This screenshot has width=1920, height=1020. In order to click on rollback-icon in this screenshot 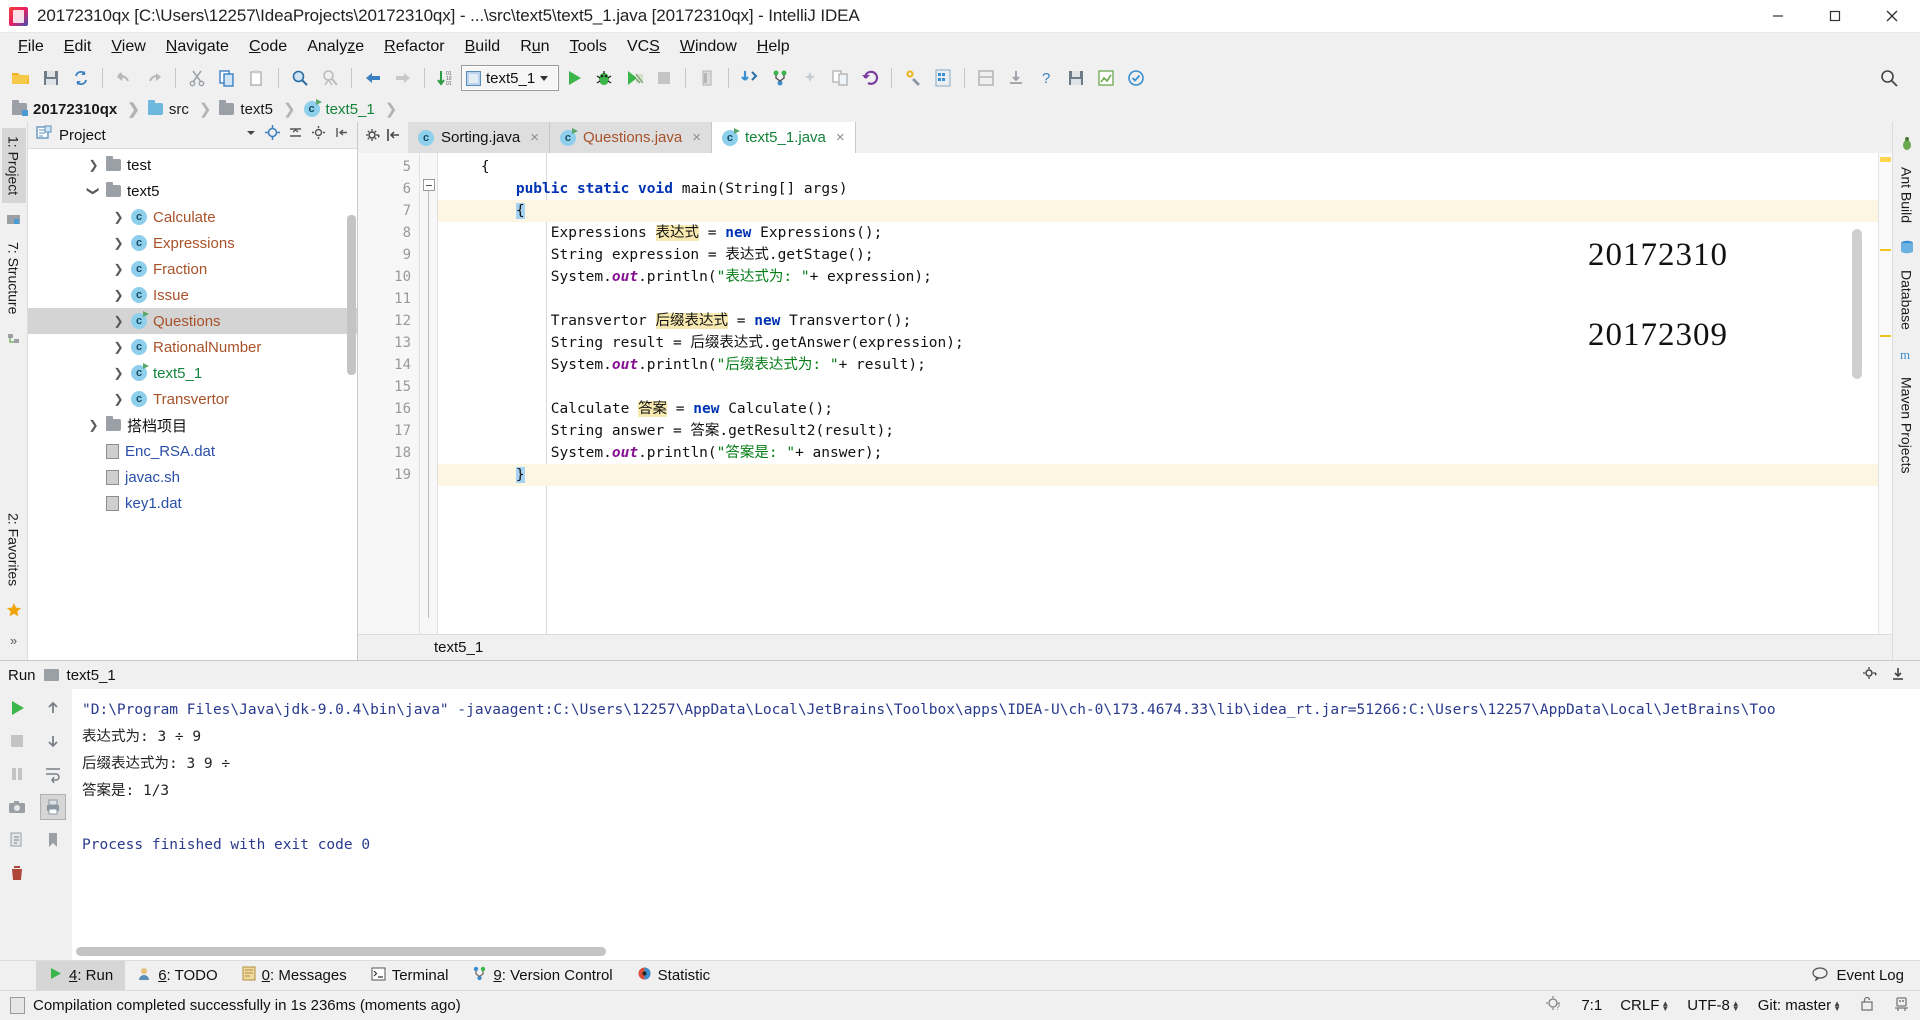, I will do `click(870, 78)`.